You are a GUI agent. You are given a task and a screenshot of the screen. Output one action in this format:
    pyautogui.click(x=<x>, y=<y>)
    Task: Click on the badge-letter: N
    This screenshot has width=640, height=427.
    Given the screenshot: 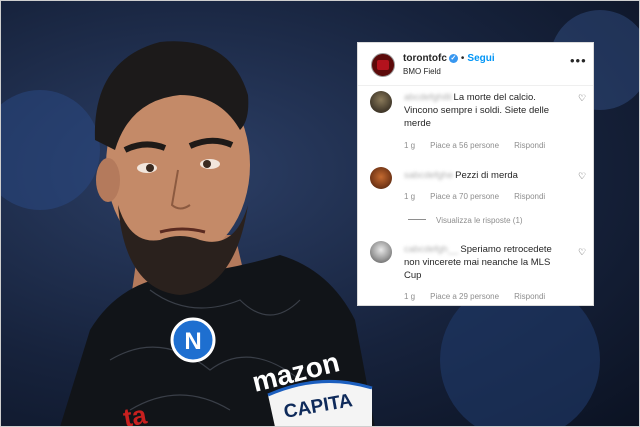 What is the action you would take?
    pyautogui.click(x=192, y=341)
    